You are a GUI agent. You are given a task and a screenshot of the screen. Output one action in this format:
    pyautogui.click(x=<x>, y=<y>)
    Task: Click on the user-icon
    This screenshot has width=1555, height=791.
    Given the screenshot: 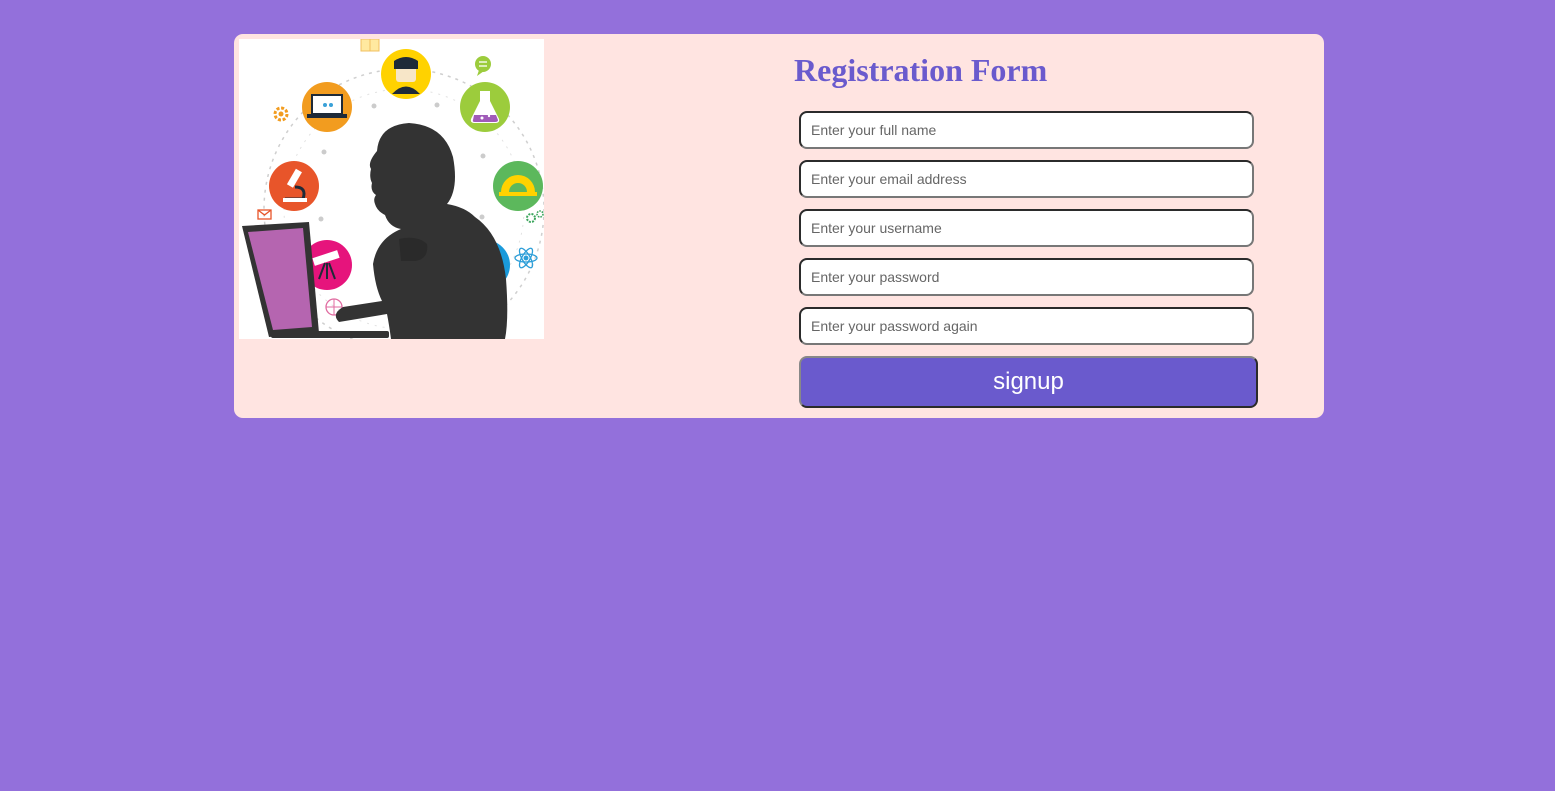 What is the action you would take?
    pyautogui.click(x=406, y=74)
    